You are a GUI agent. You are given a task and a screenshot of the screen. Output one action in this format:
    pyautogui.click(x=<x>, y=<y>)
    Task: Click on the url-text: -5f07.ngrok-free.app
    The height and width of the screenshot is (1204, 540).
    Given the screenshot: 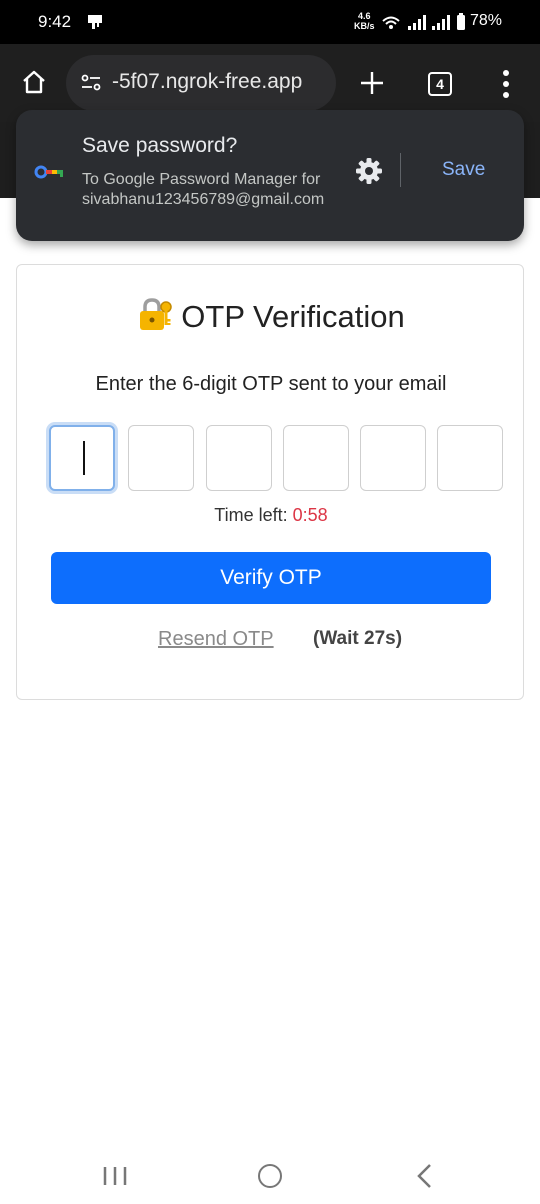 What is the action you would take?
    pyautogui.click(x=207, y=82)
    